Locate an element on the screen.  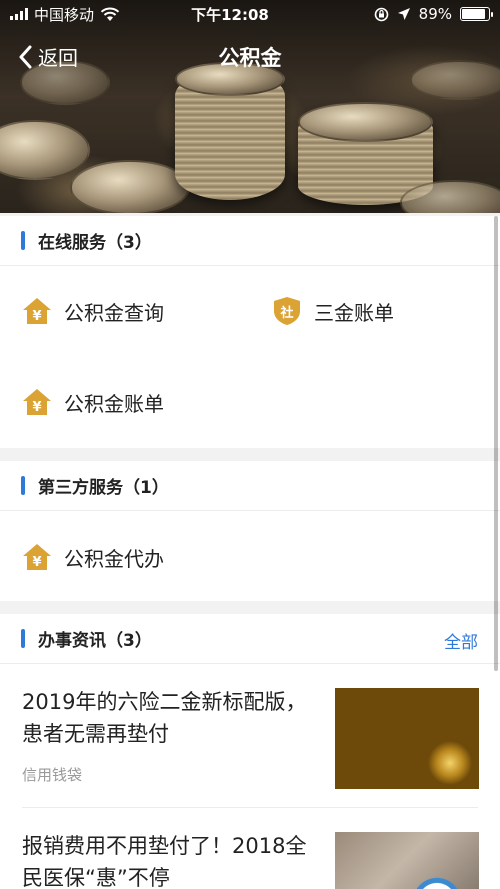
svg-text: 社 is located at coordinates (286, 313).